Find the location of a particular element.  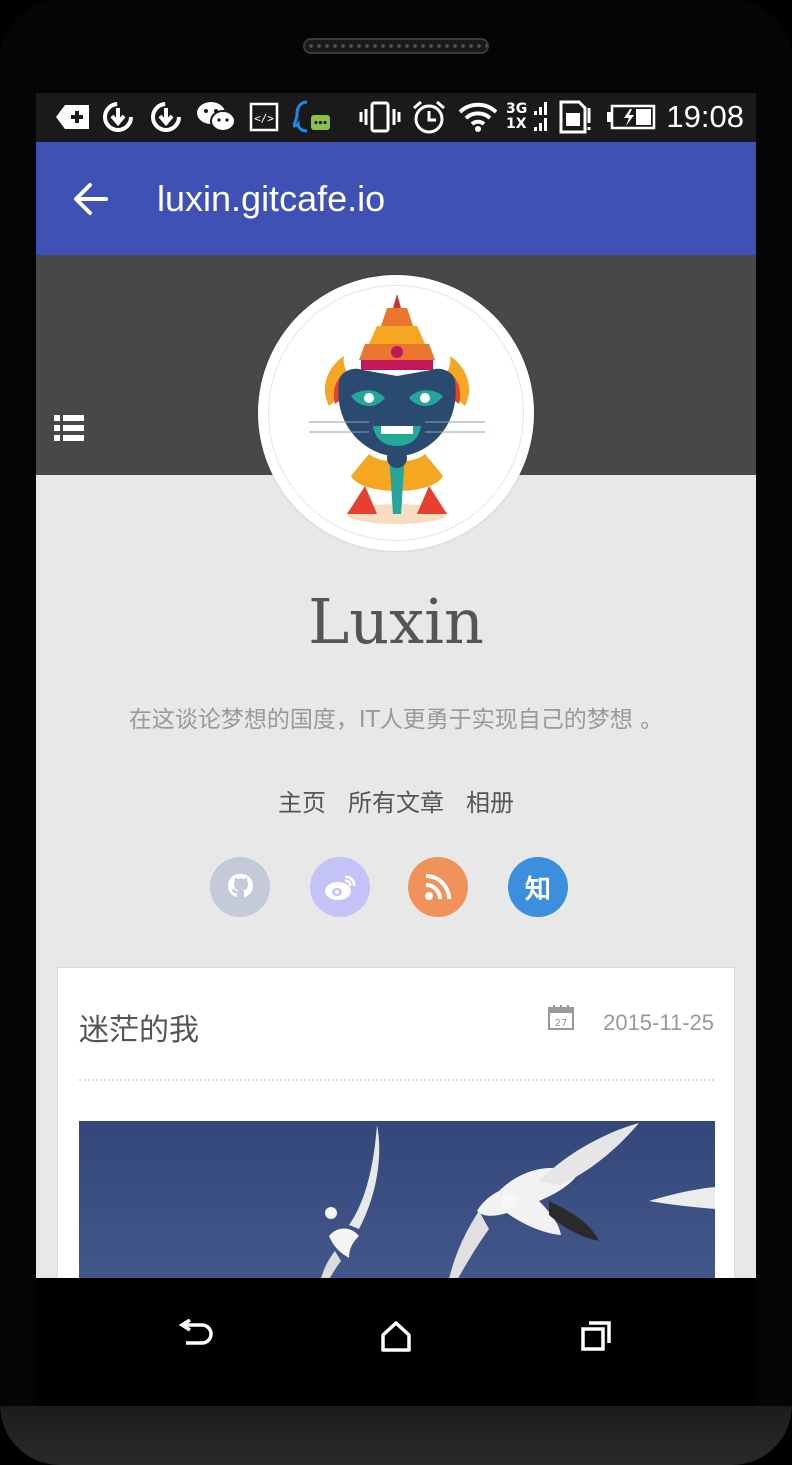

app-bar-title: luxin.gitcafe.io is located at coordinates (271, 198).